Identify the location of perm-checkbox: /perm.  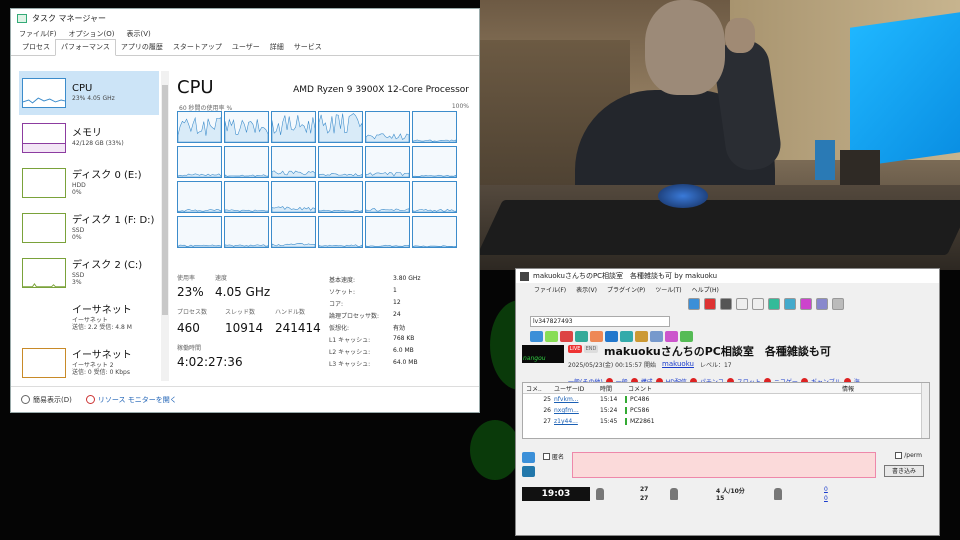
(908, 455).